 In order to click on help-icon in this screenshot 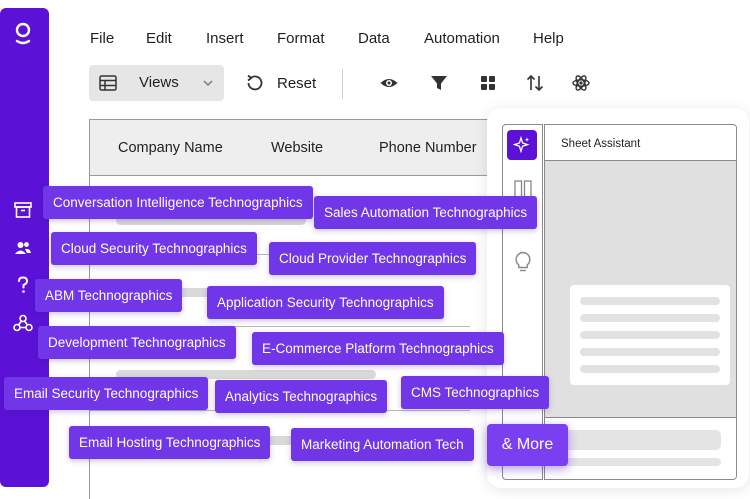, I will do `click(23, 285)`.